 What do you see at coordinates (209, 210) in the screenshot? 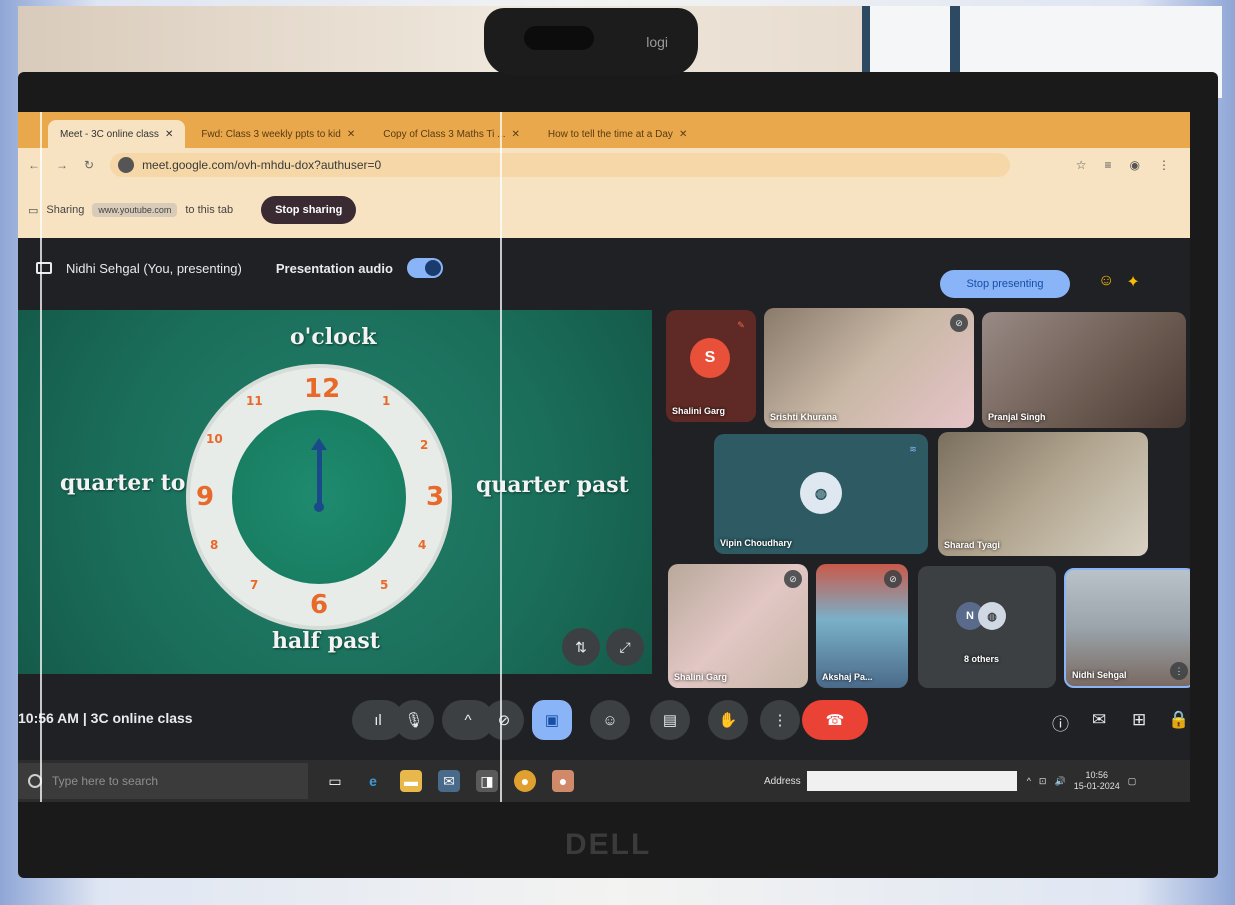
I see `sharing-suffix: to this tab` at bounding box center [209, 210].